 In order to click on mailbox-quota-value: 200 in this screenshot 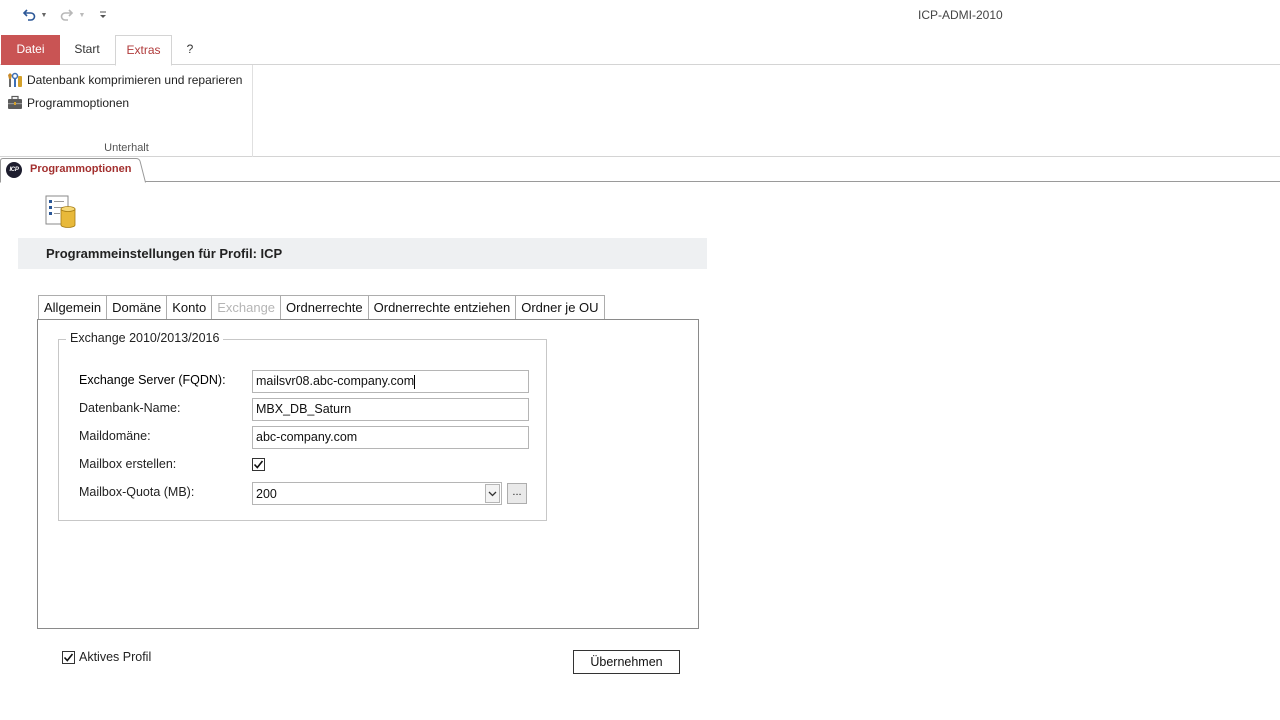, I will do `click(266, 494)`.